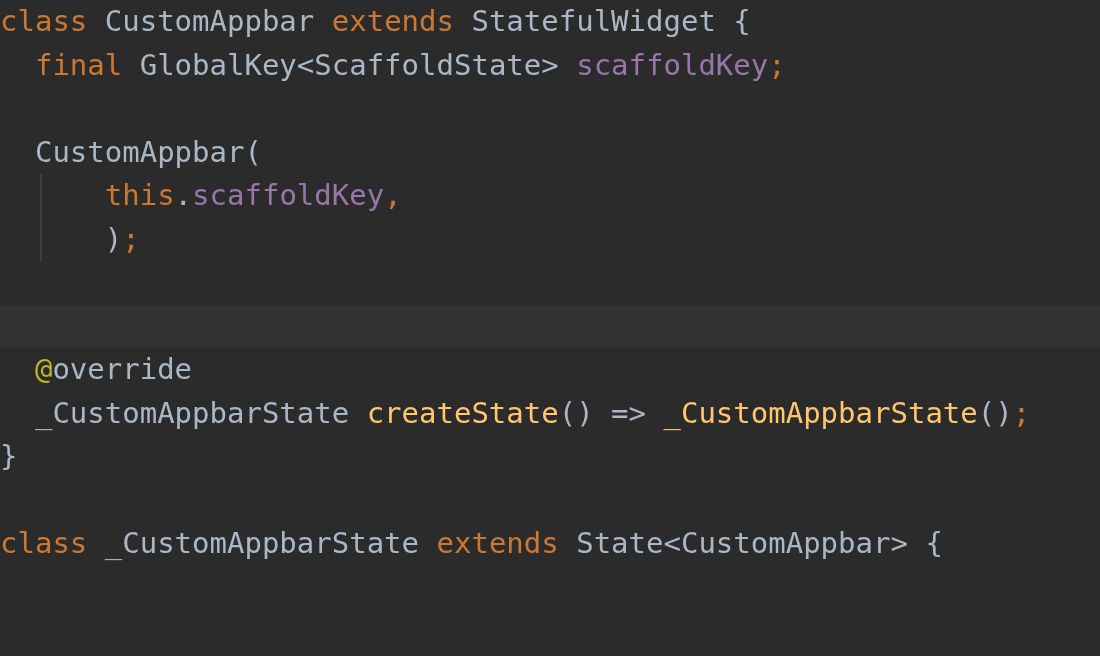  What do you see at coordinates (121, 239) in the screenshot?
I see `code-text: );` at bounding box center [121, 239].